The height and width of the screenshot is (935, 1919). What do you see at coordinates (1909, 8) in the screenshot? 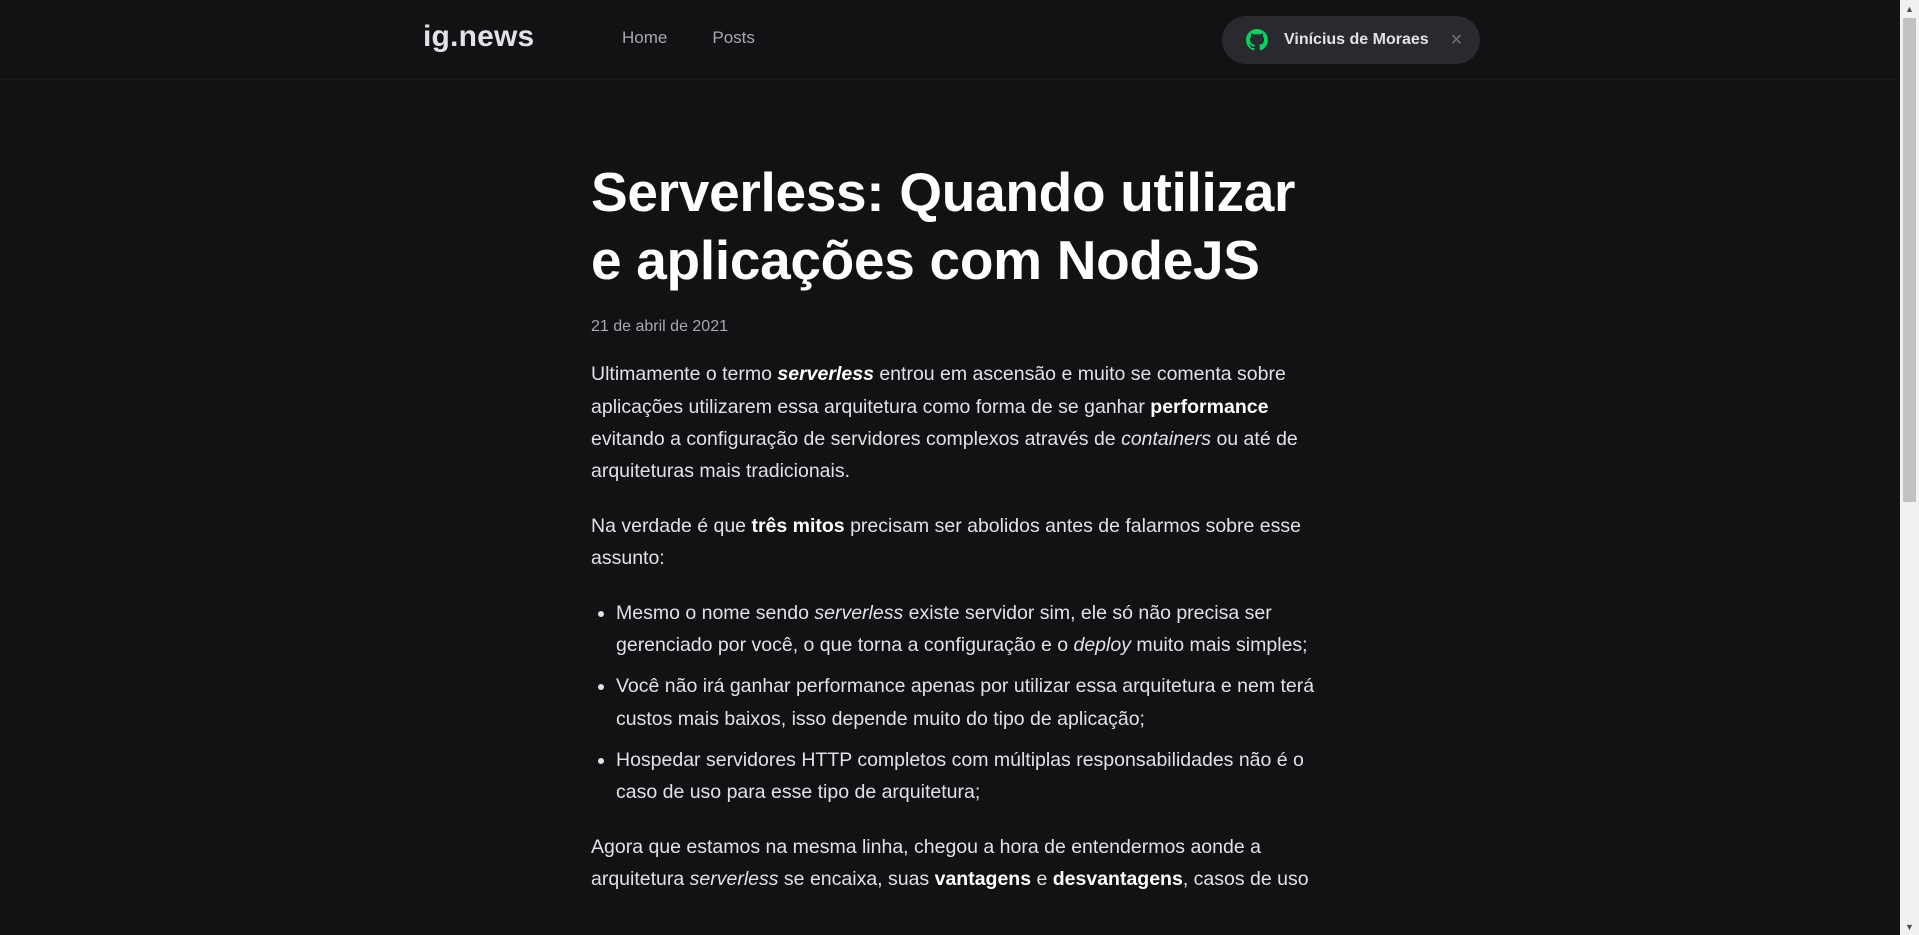
I see `scroll-up-icon: ▲` at bounding box center [1909, 8].